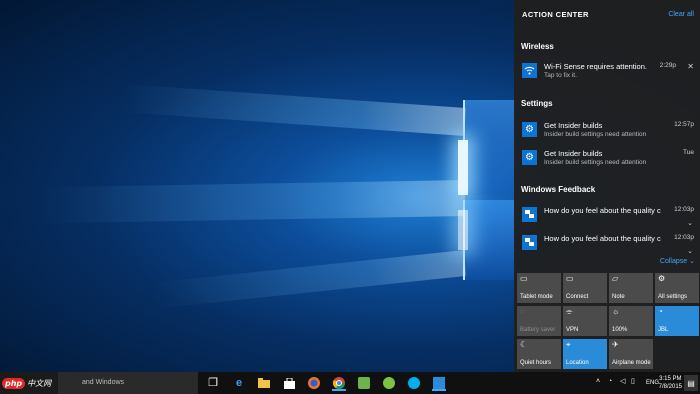 Image resolution: width=700 pixels, height=394 pixels. What do you see at coordinates (569, 311) in the screenshot?
I see `vpn-icon: ⌯` at bounding box center [569, 311].